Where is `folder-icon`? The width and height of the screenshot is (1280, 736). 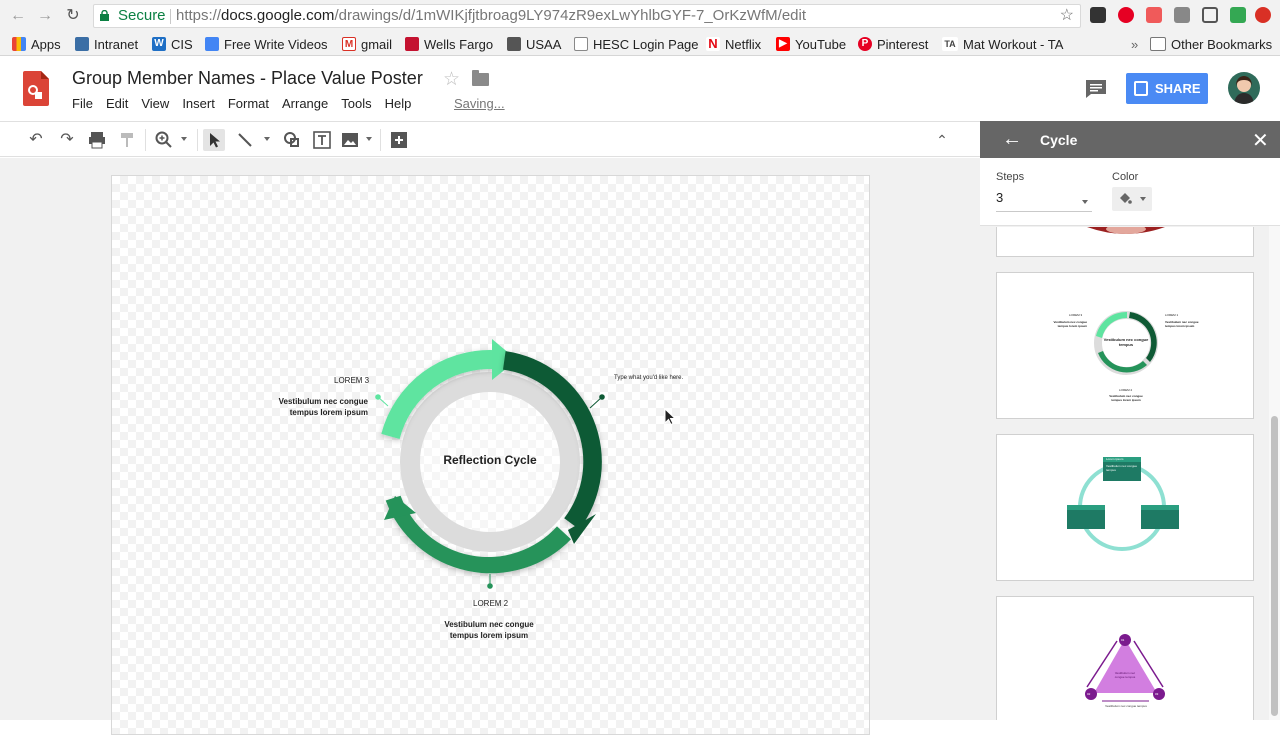 folder-icon is located at coordinates (480, 78).